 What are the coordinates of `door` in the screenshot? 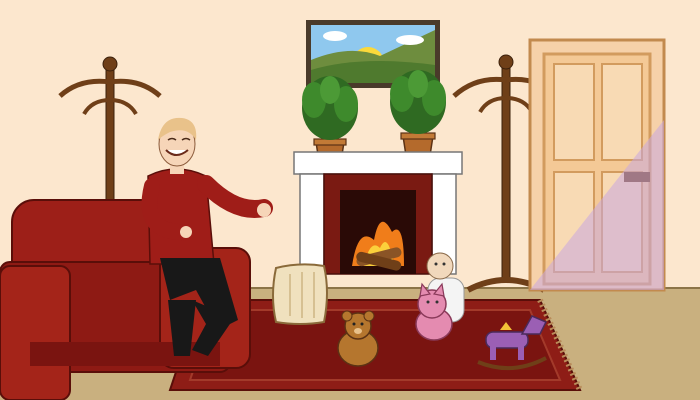 It's located at (597, 165).